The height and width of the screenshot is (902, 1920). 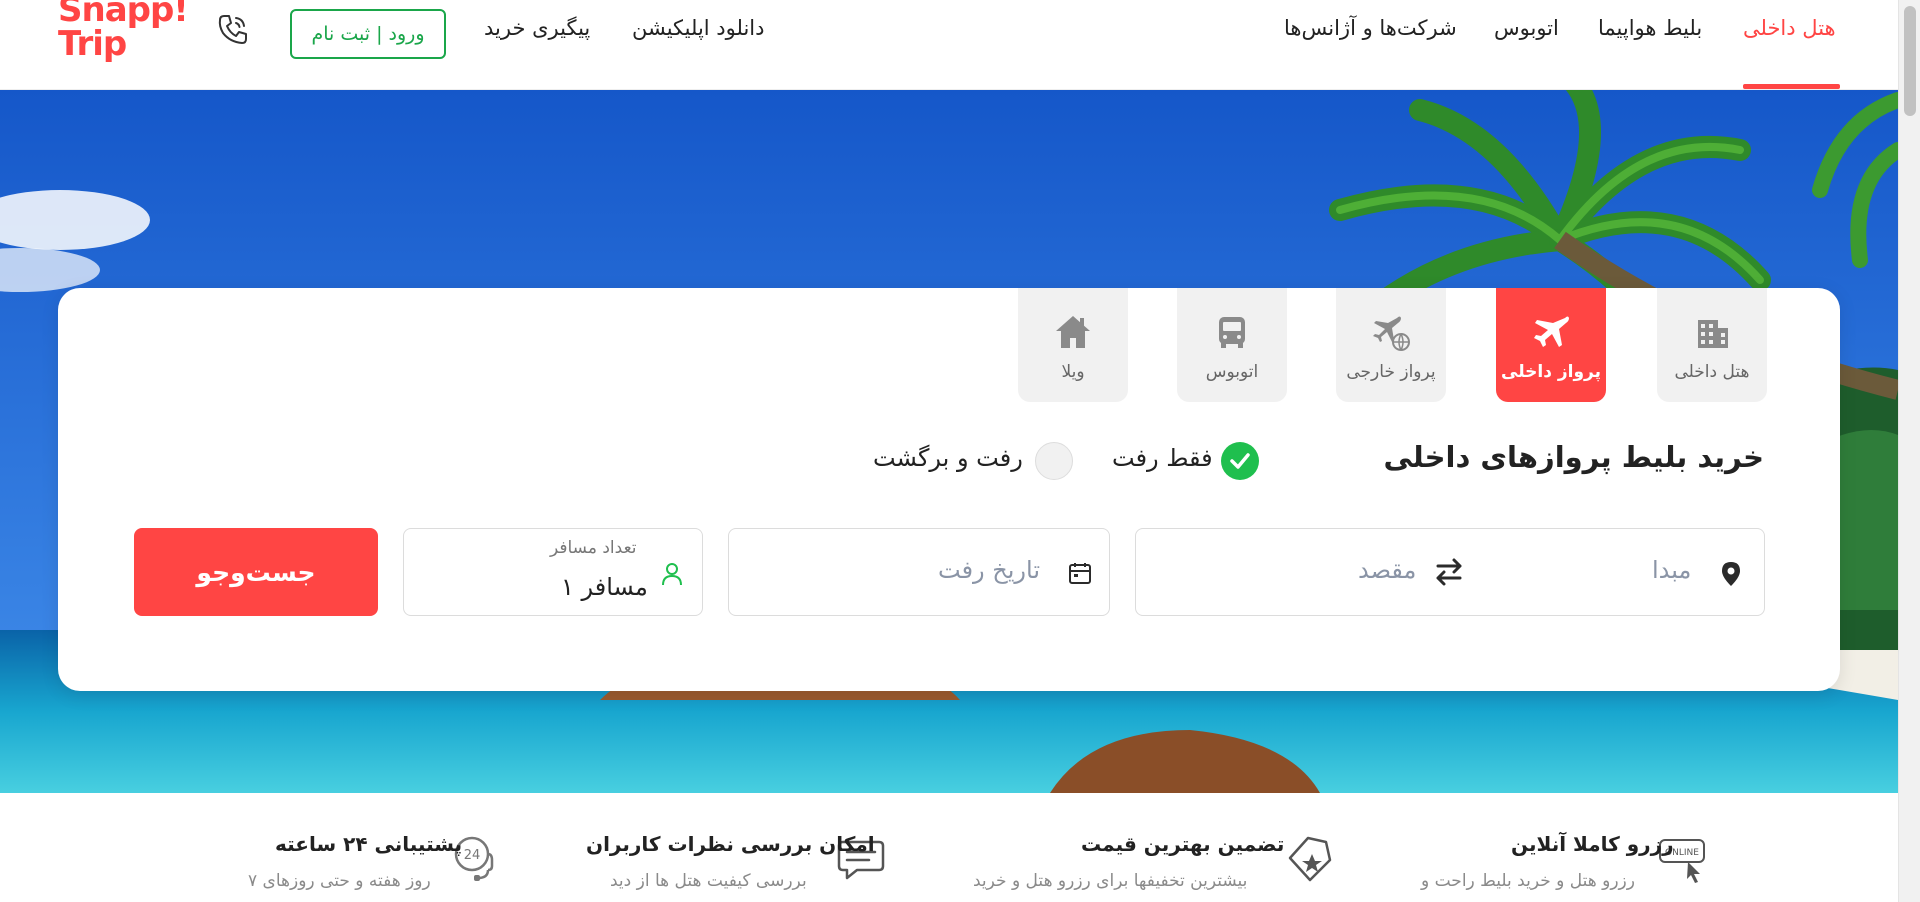 I want to click on feature-online-desc: رزرو هتل و خرید بلیط راحت و, so click(x=1528, y=881).